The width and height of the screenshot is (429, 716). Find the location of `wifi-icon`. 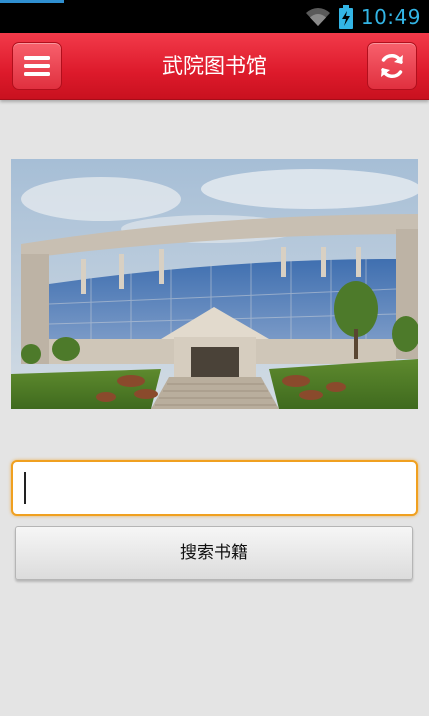

wifi-icon is located at coordinates (317, 16).